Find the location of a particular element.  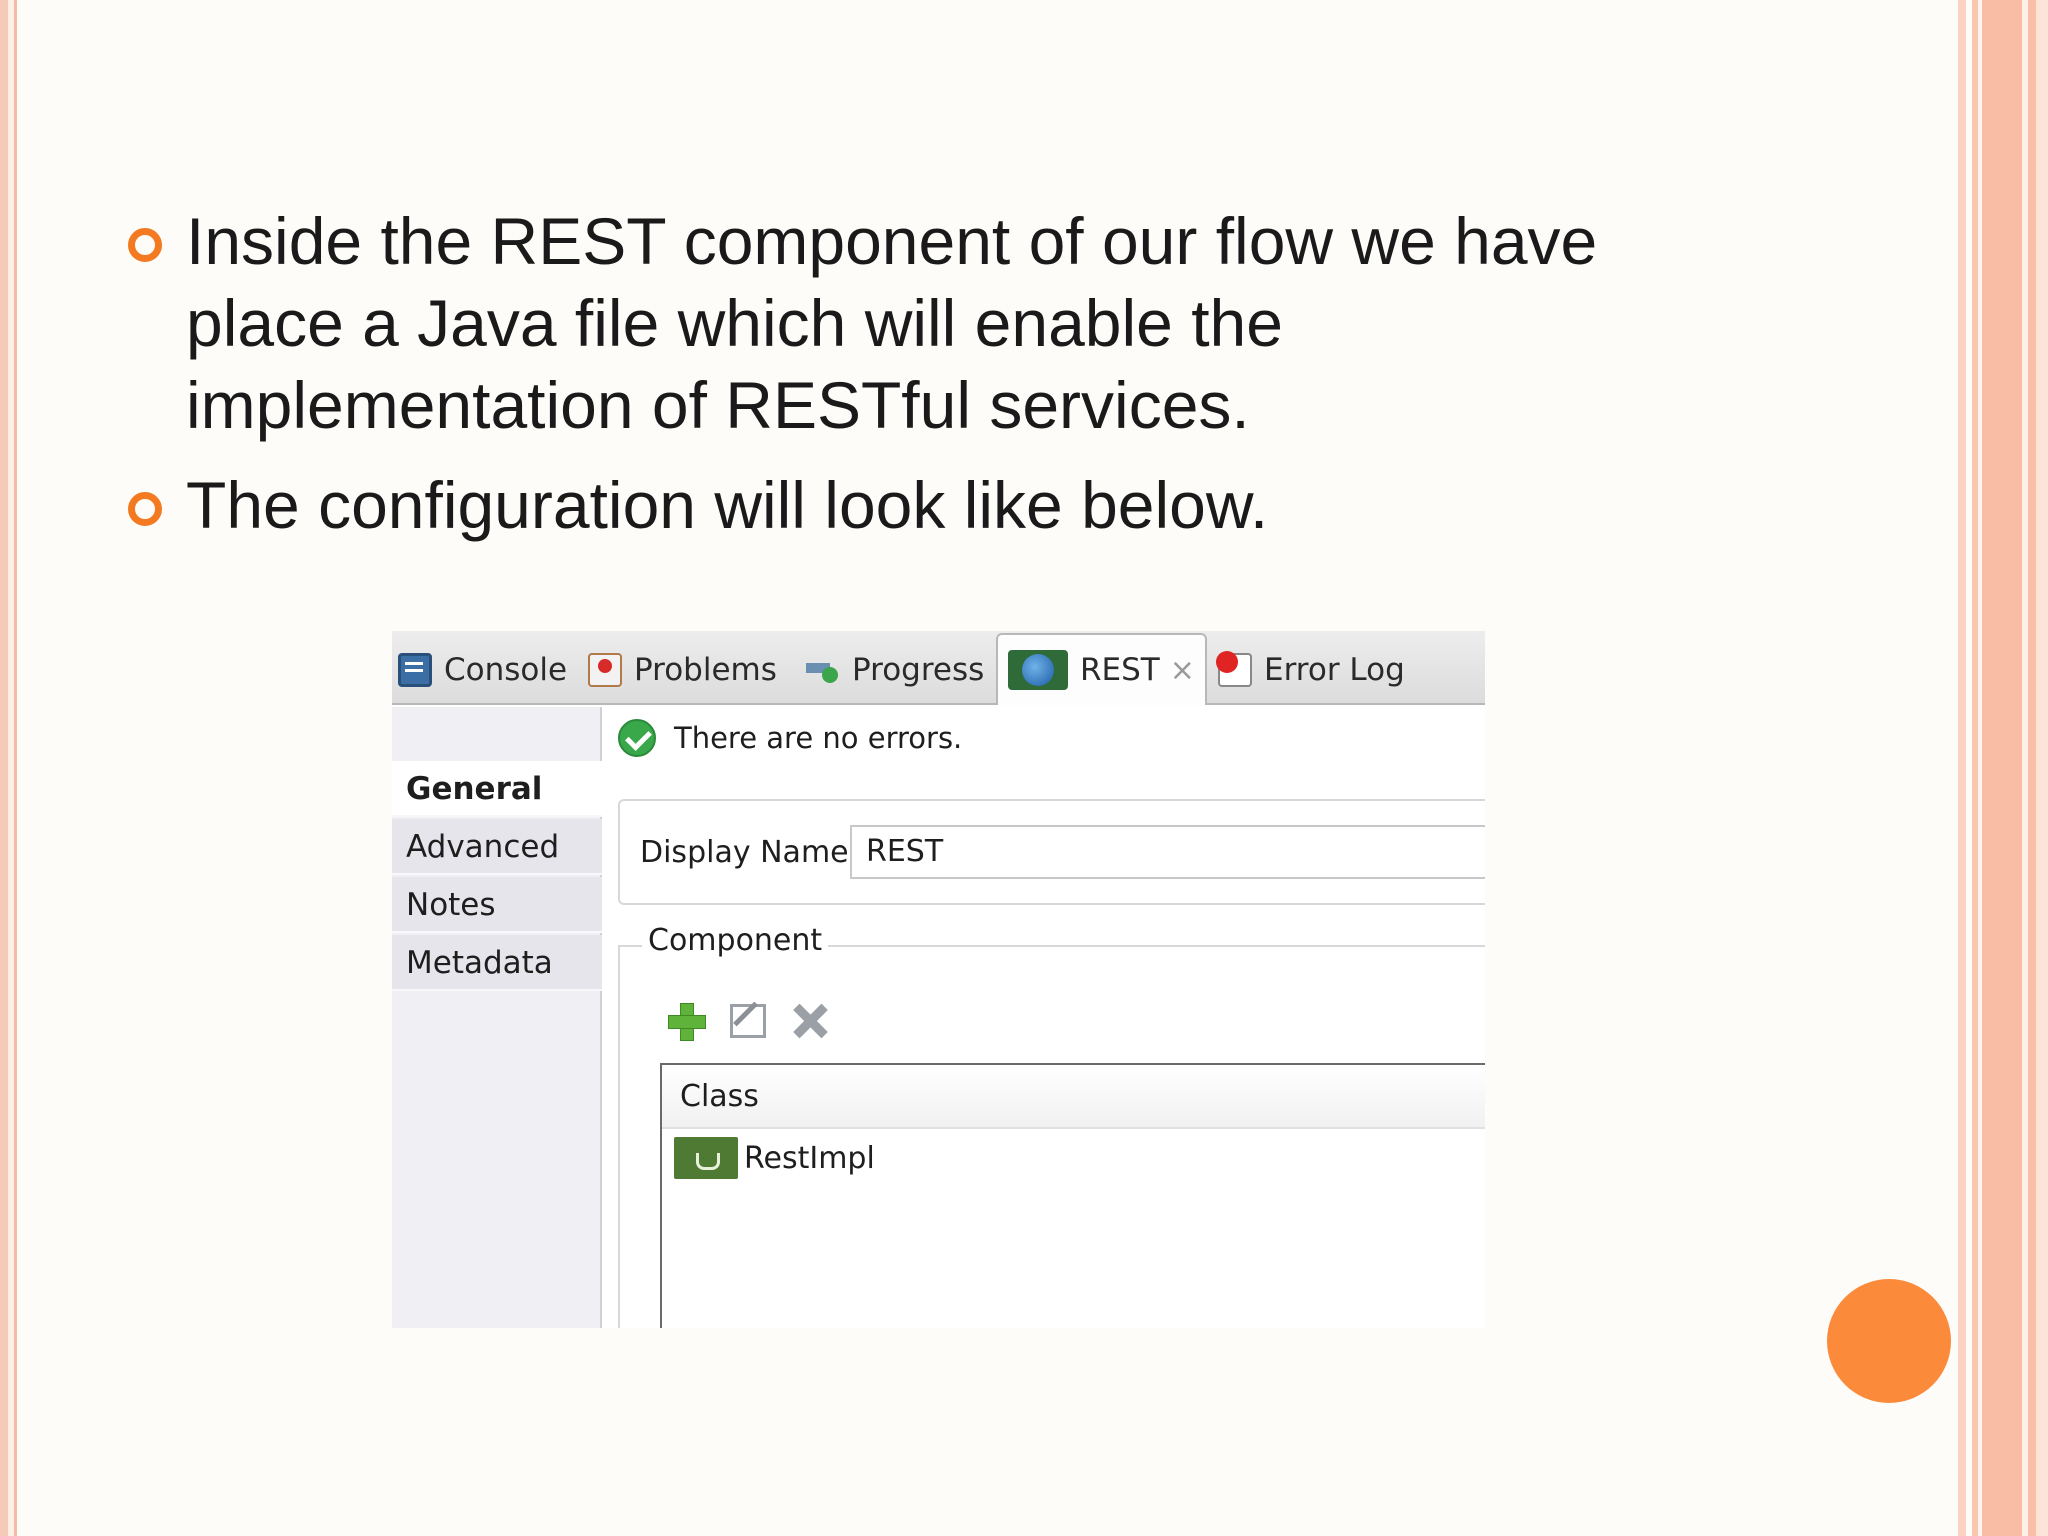

tab-error-log: Error Log is located at coordinates (1310, 670).